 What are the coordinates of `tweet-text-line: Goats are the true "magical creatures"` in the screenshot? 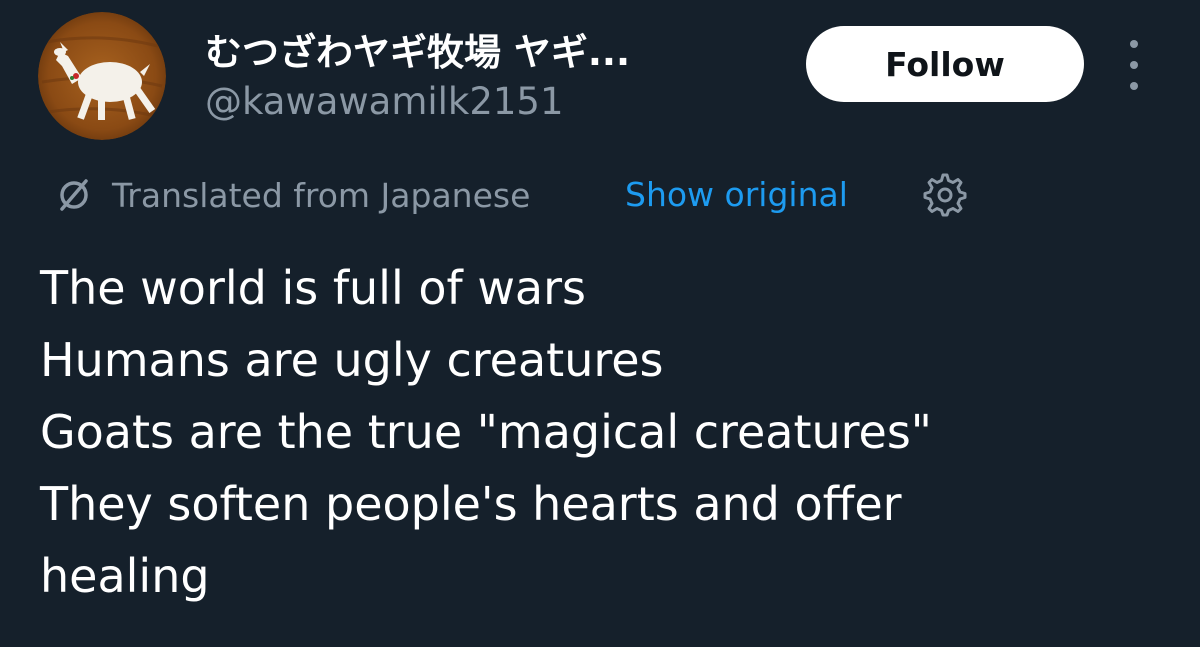 It's located at (486, 432).